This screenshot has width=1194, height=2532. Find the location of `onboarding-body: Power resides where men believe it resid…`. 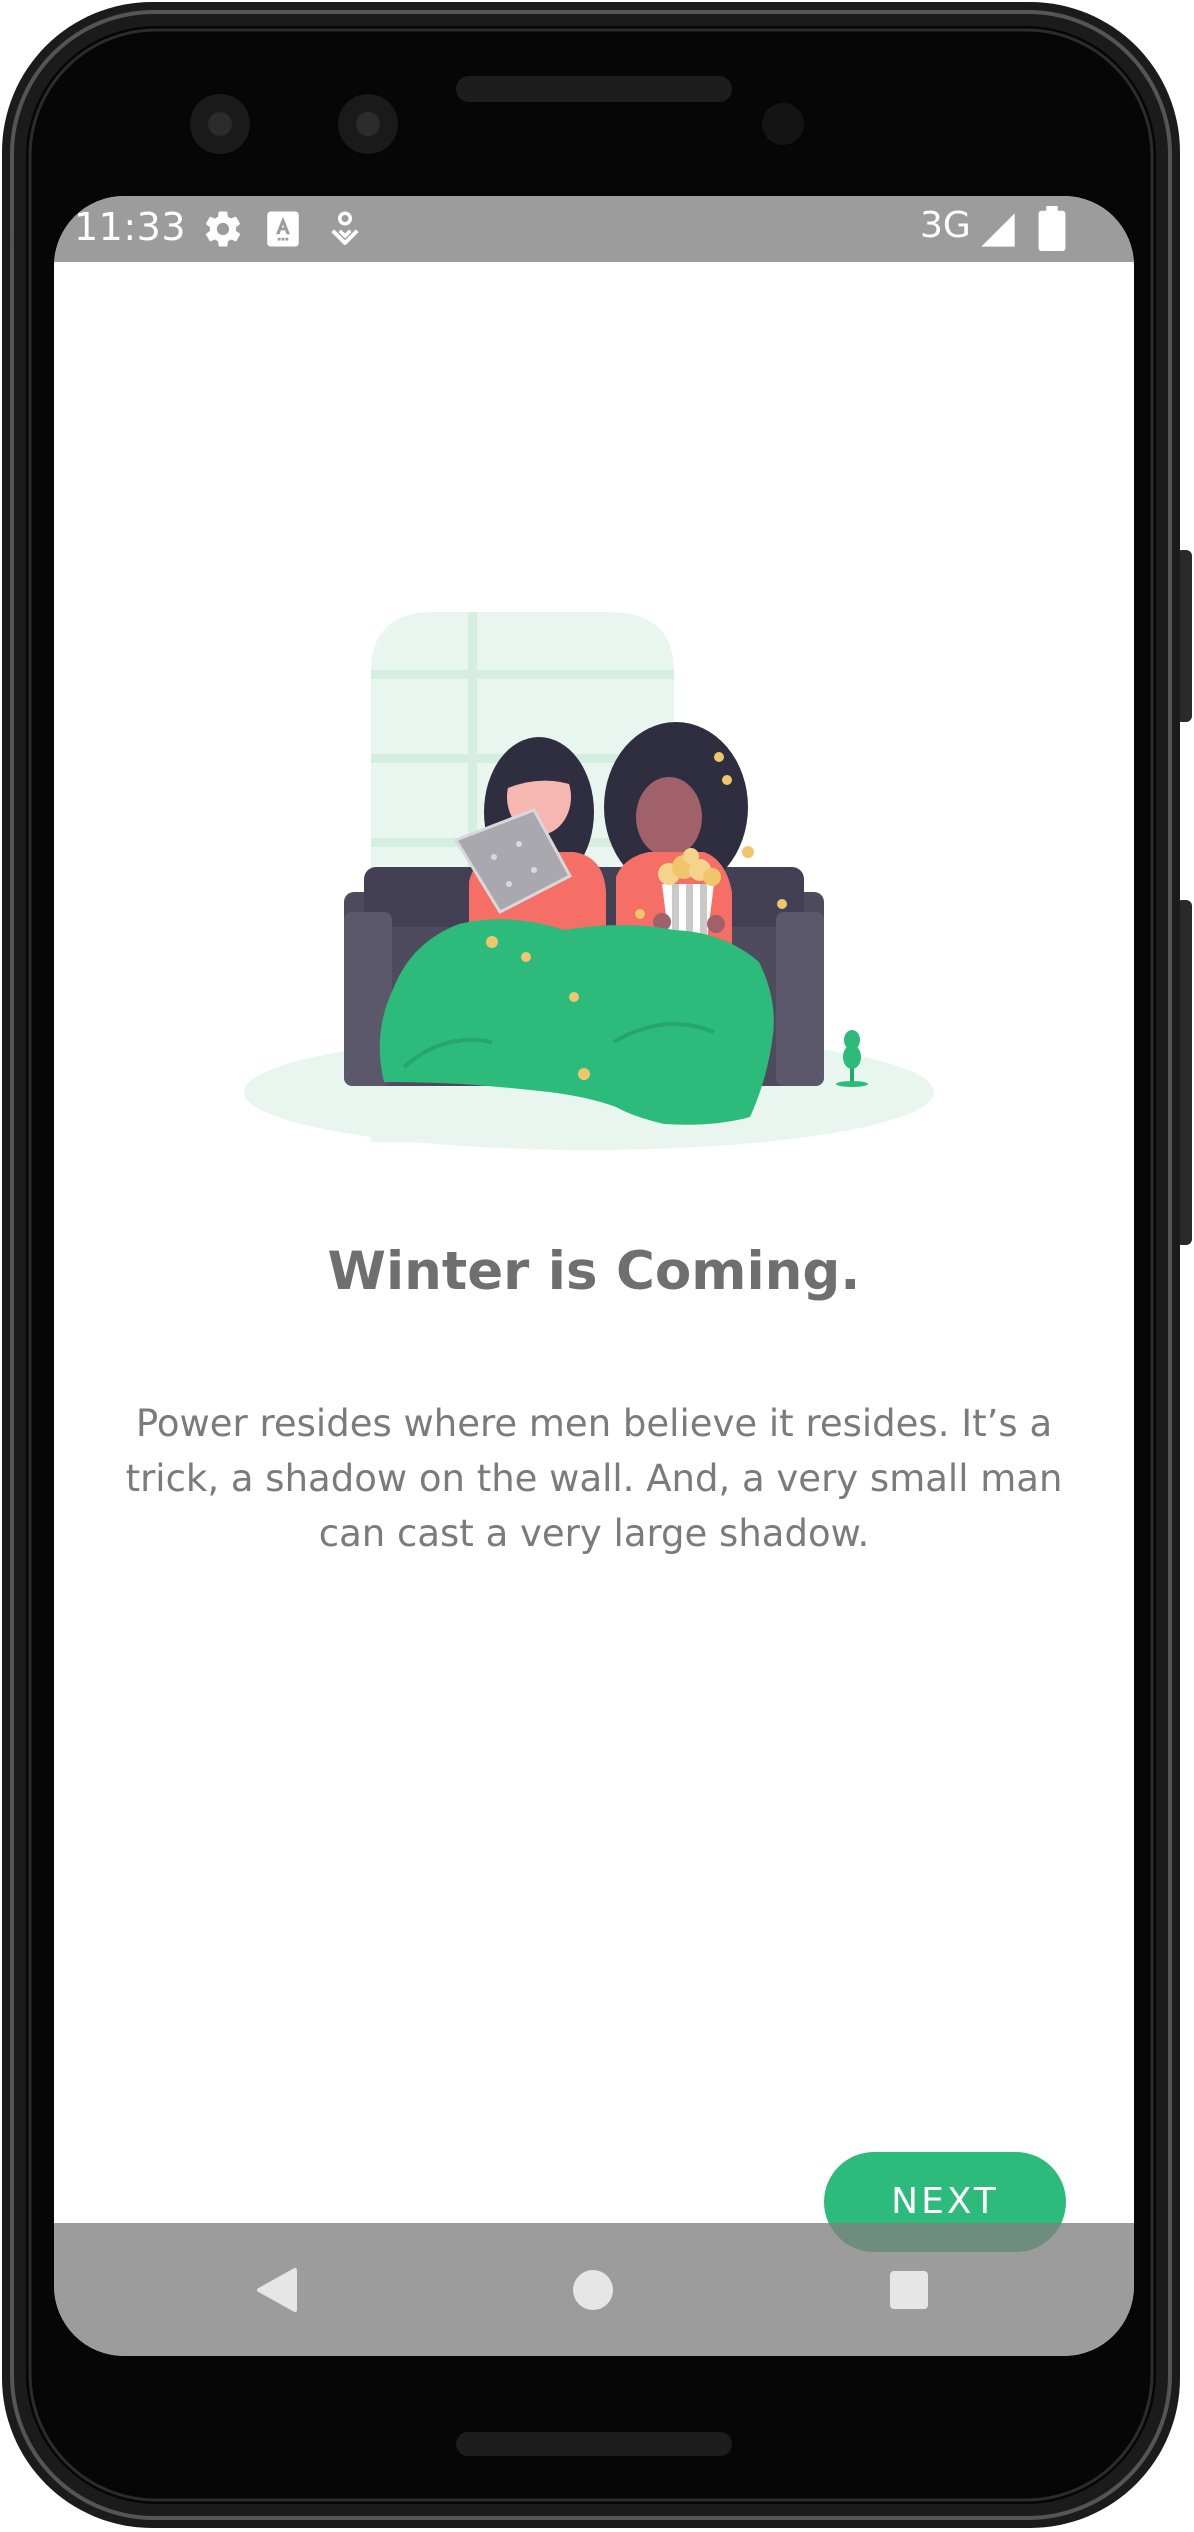

onboarding-body: Power resides where men believe it resid… is located at coordinates (594, 1478).